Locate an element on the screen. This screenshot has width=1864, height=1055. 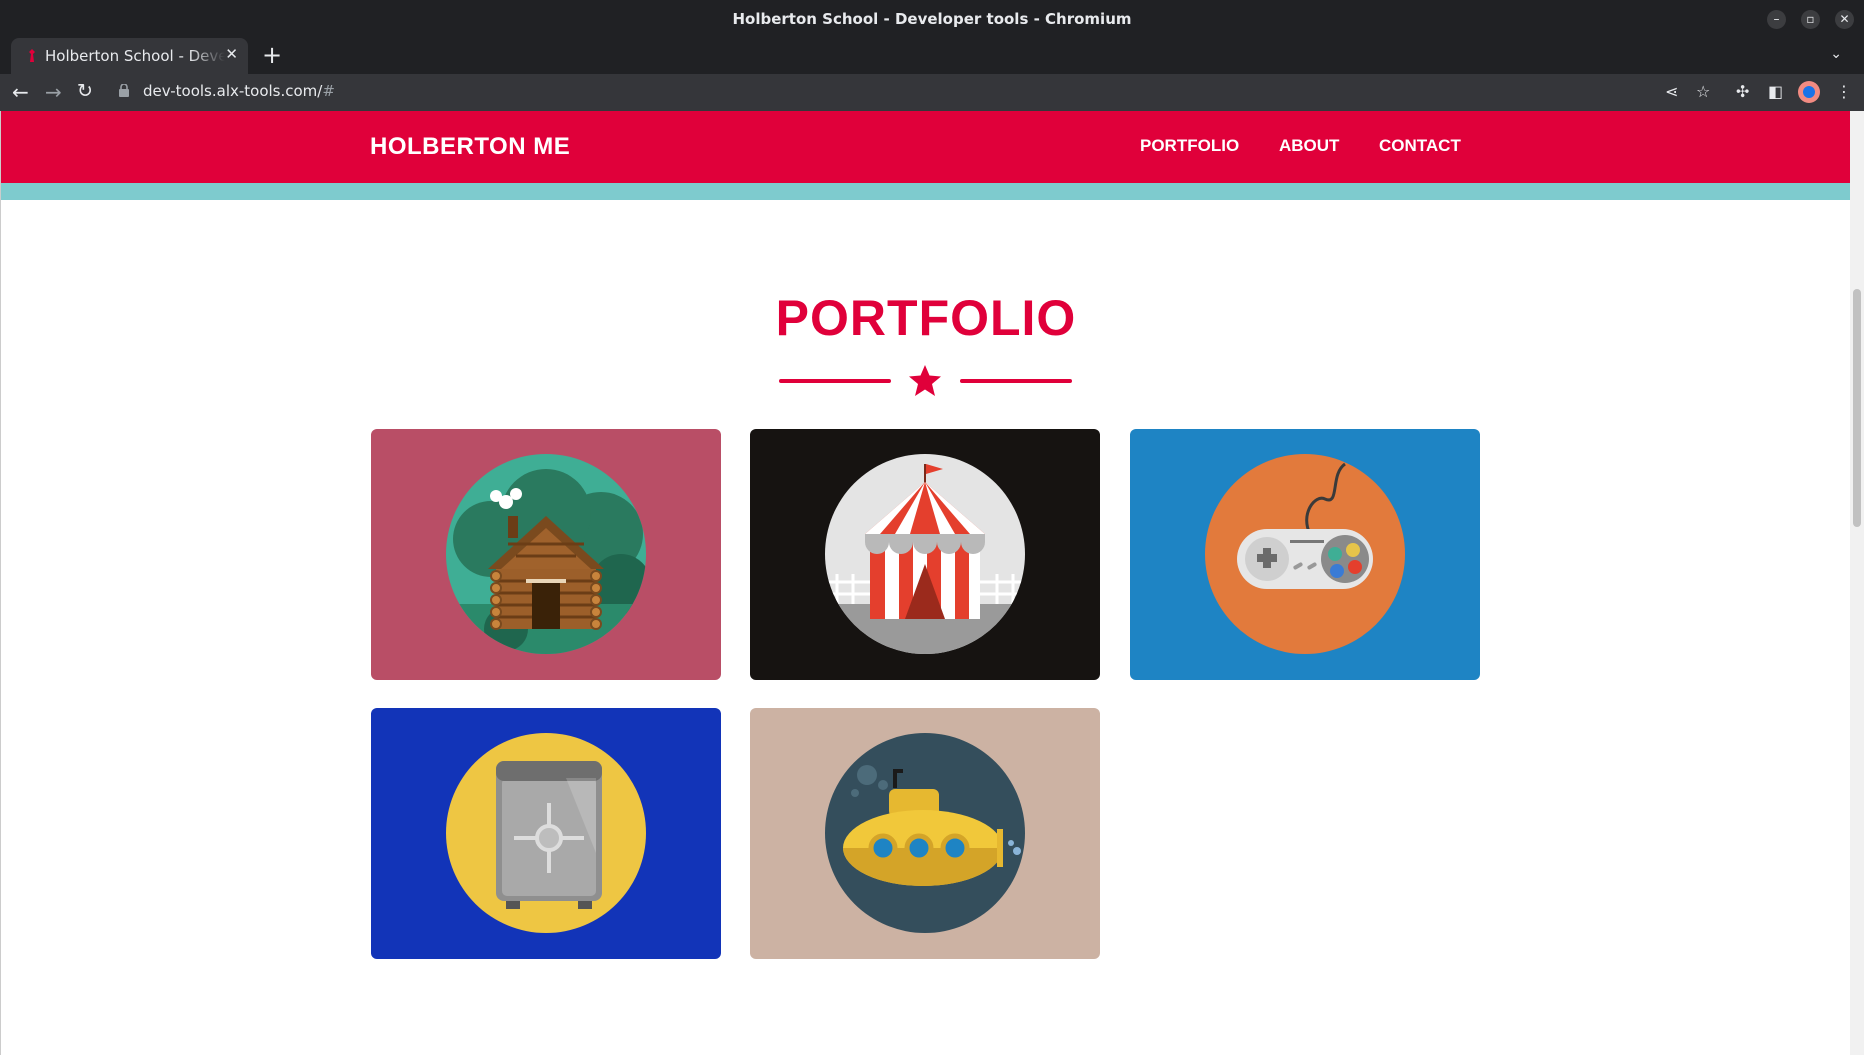
log-cabin-icon is located at coordinates (546, 554).